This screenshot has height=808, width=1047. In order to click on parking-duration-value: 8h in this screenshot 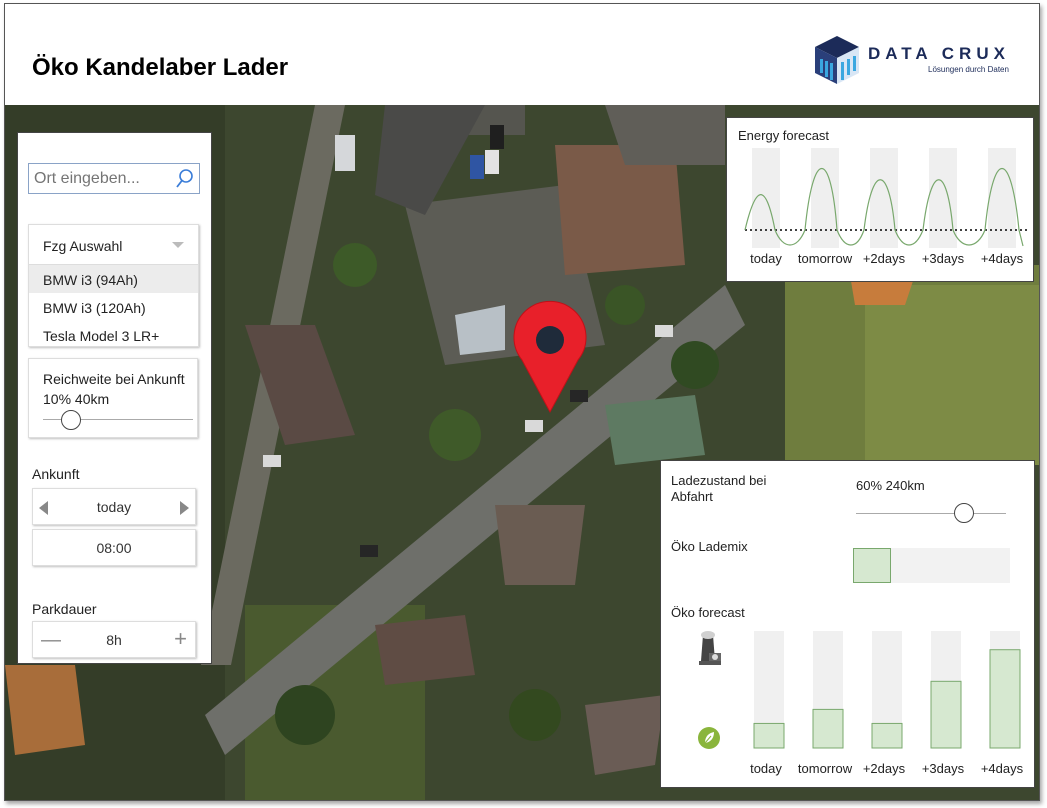, I will do `click(114, 640)`.